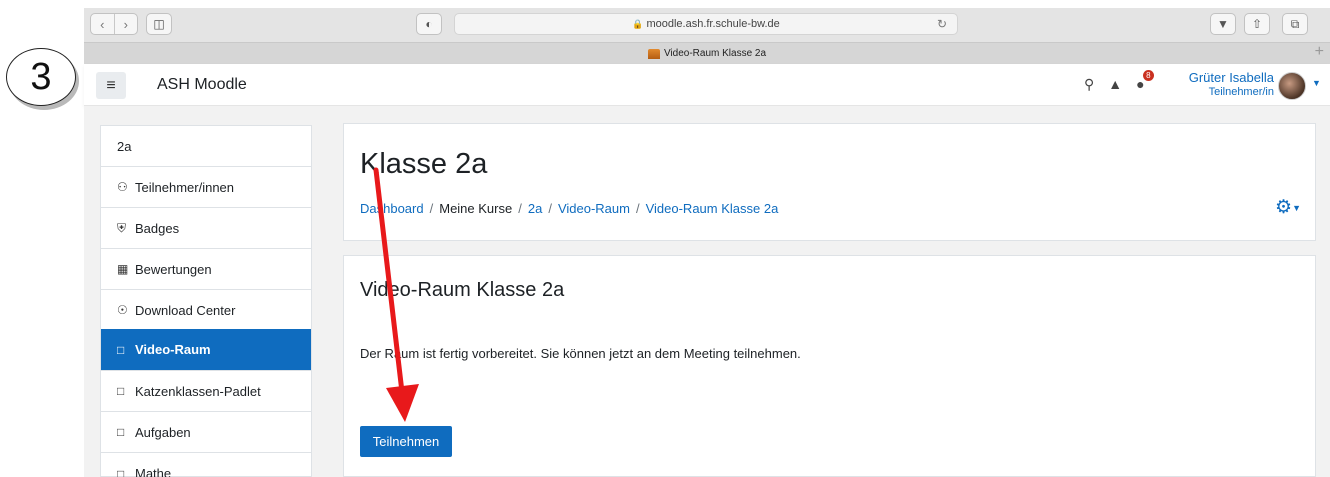 The image size is (1330, 477). I want to click on breadcrumb-dashboard: Dashboard, so click(392, 208).